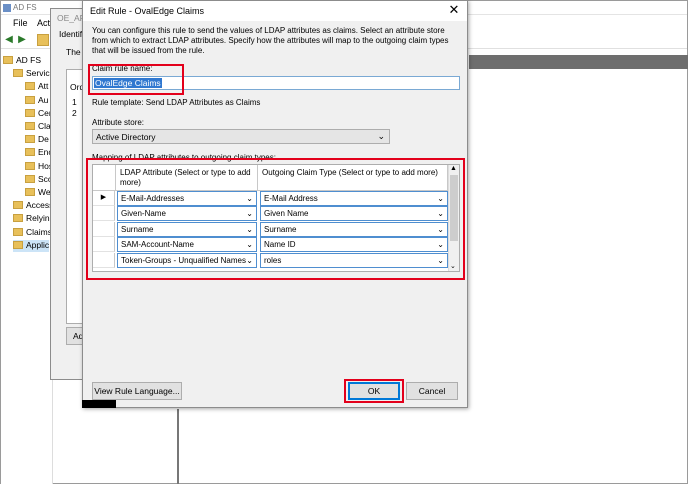  Describe the element at coordinates (381, 136) in the screenshot. I see `chevron-down-icon: ⌄` at that location.